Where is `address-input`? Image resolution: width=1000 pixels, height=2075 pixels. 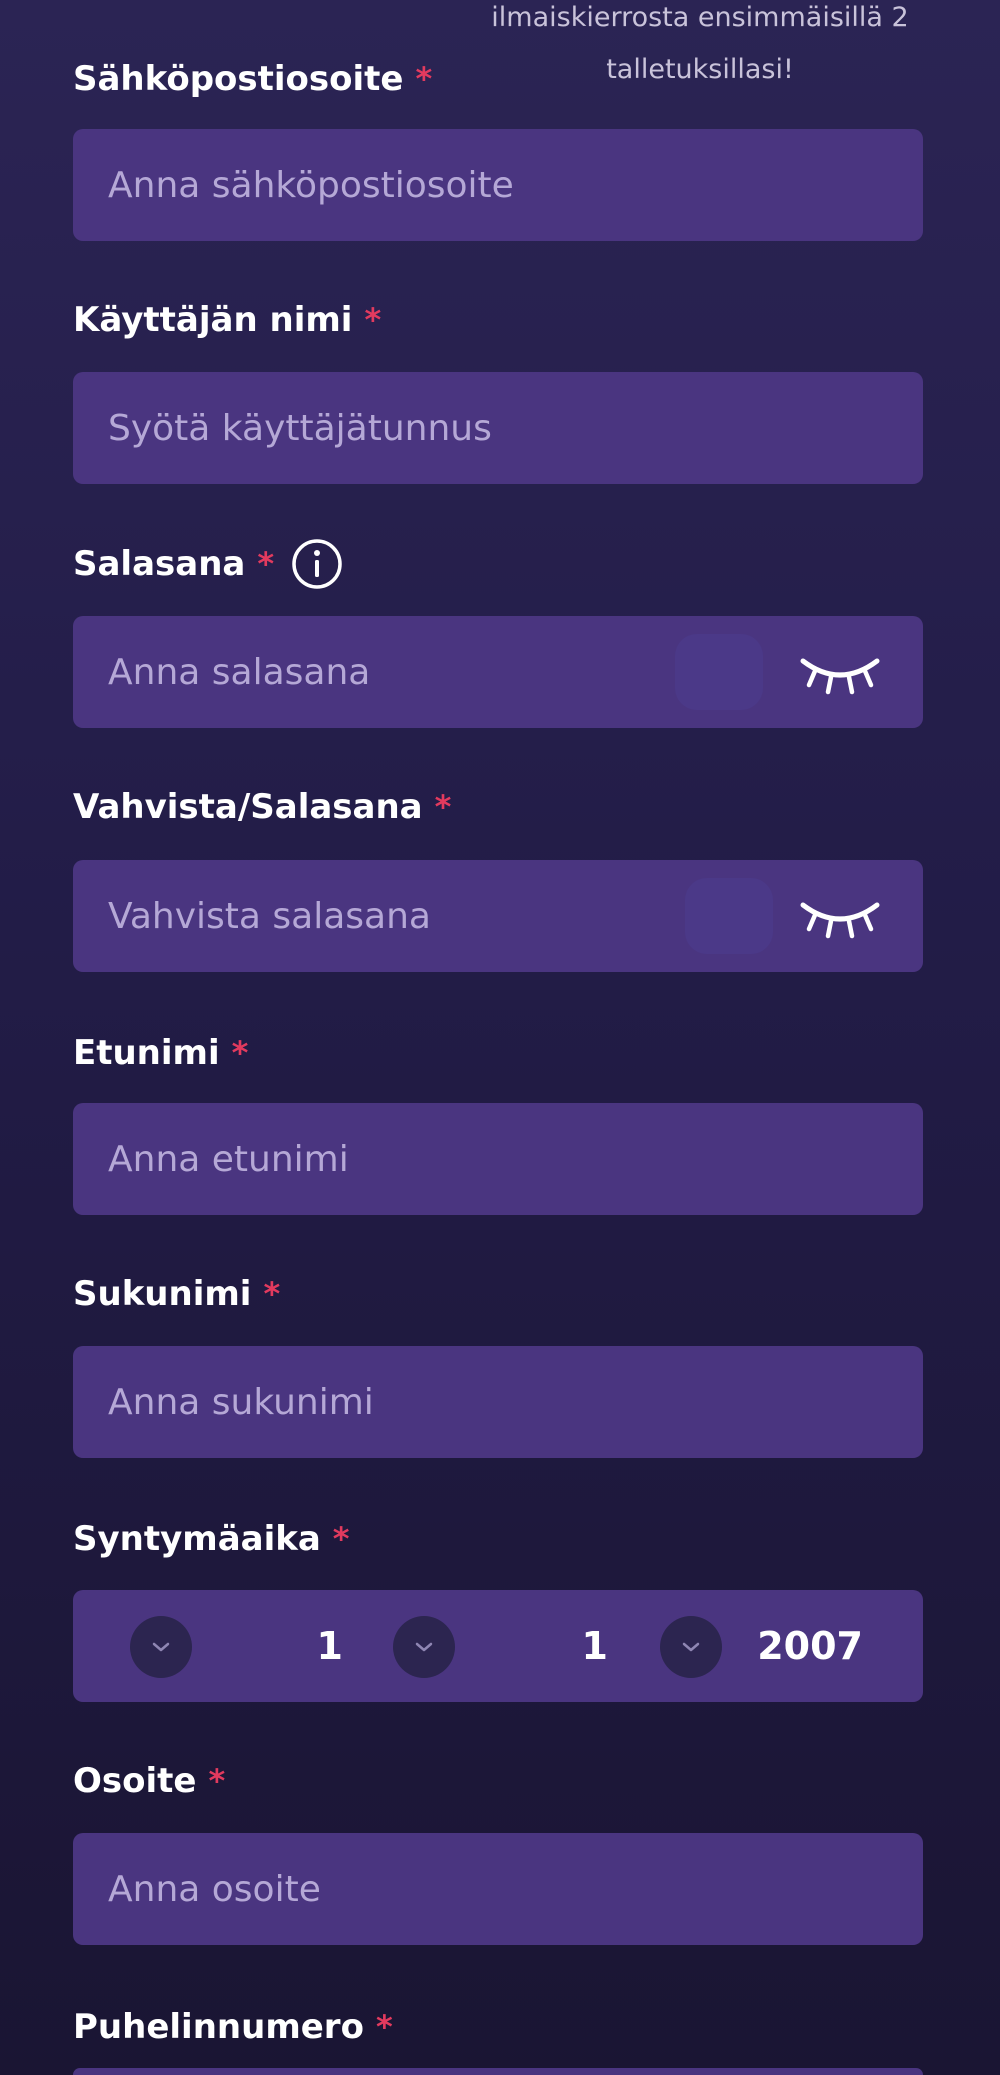 address-input is located at coordinates (428, 1889).